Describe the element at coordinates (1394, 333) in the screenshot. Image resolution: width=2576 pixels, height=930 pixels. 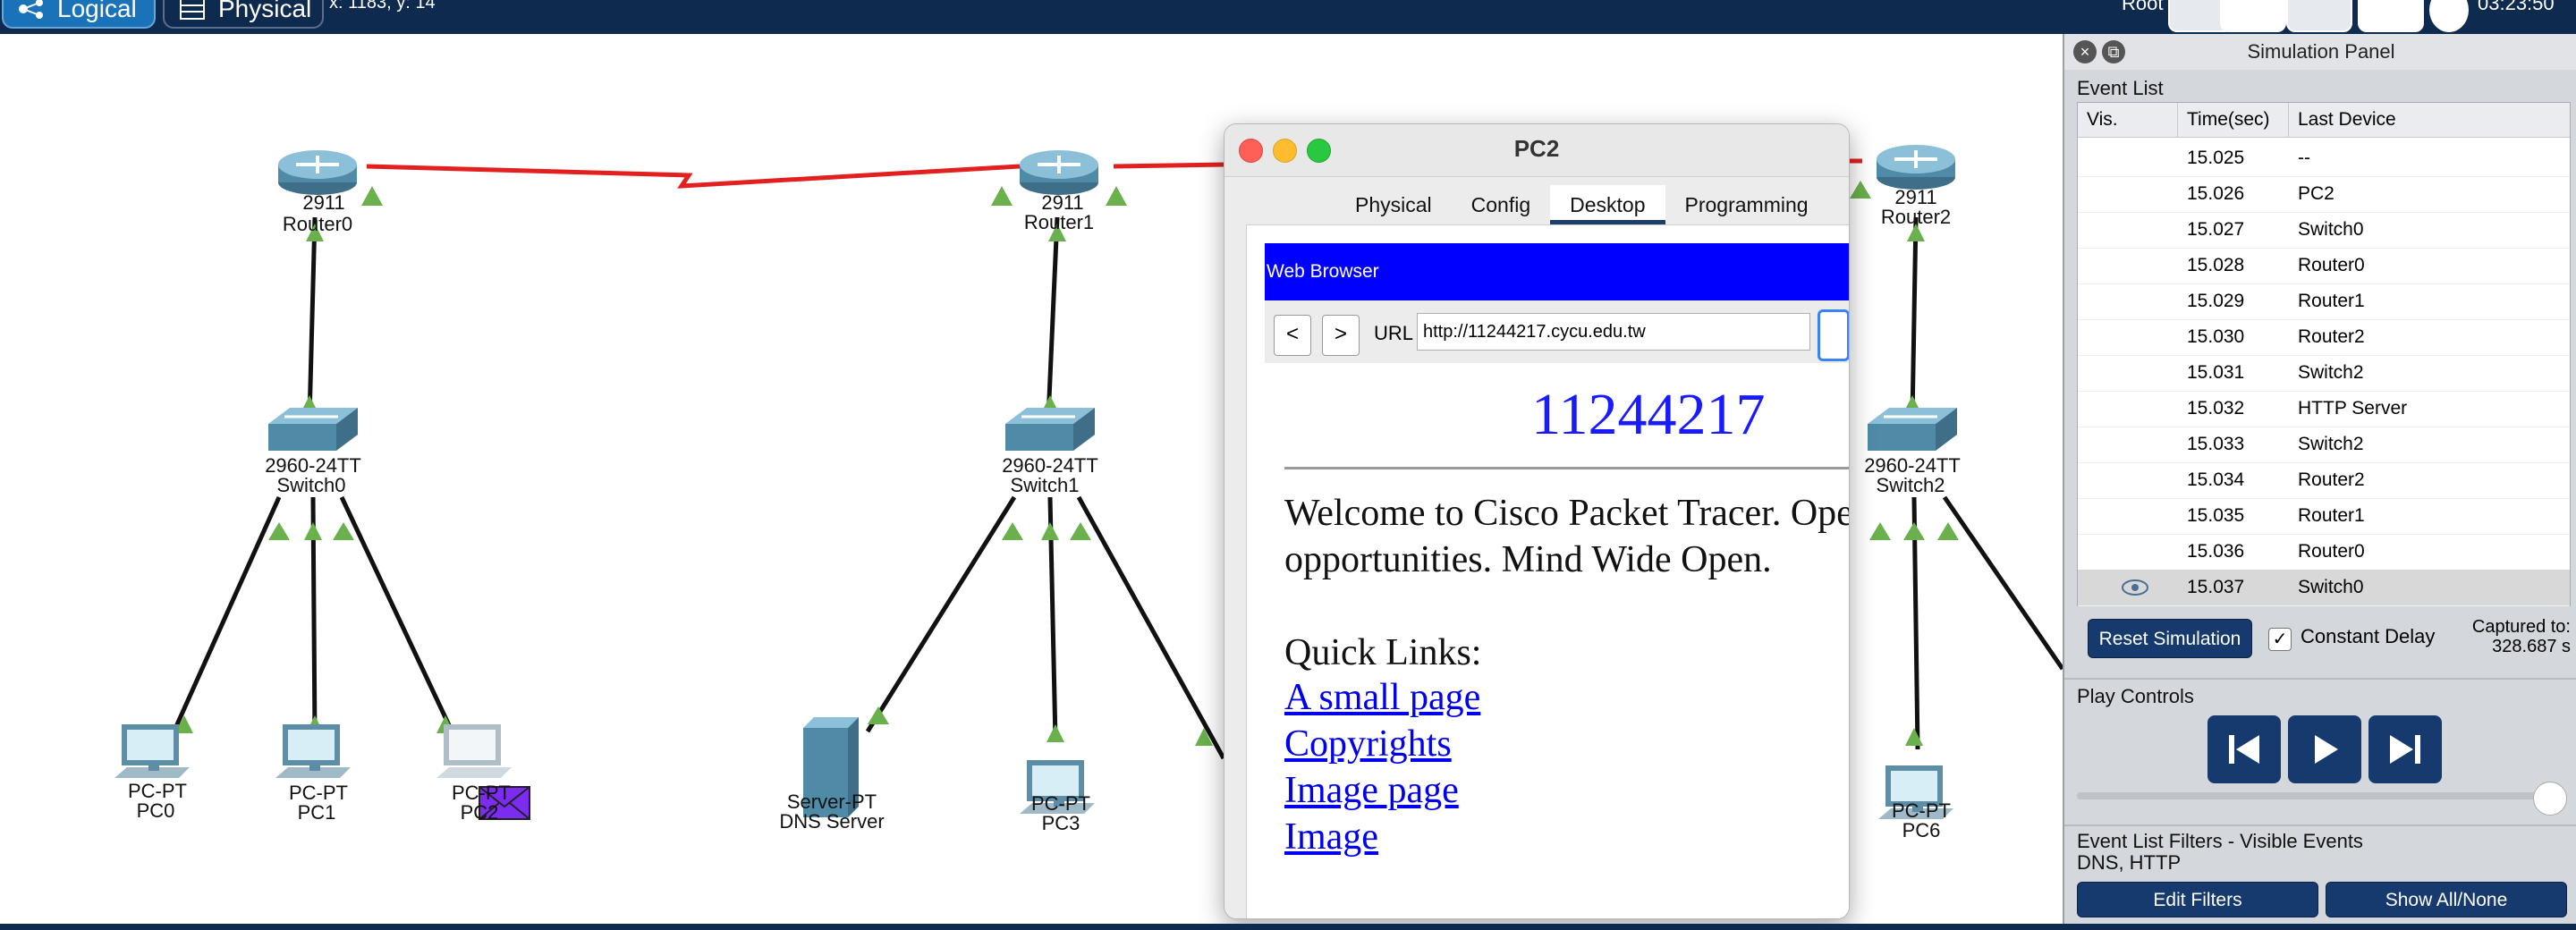
I see `url-label: URL` at that location.